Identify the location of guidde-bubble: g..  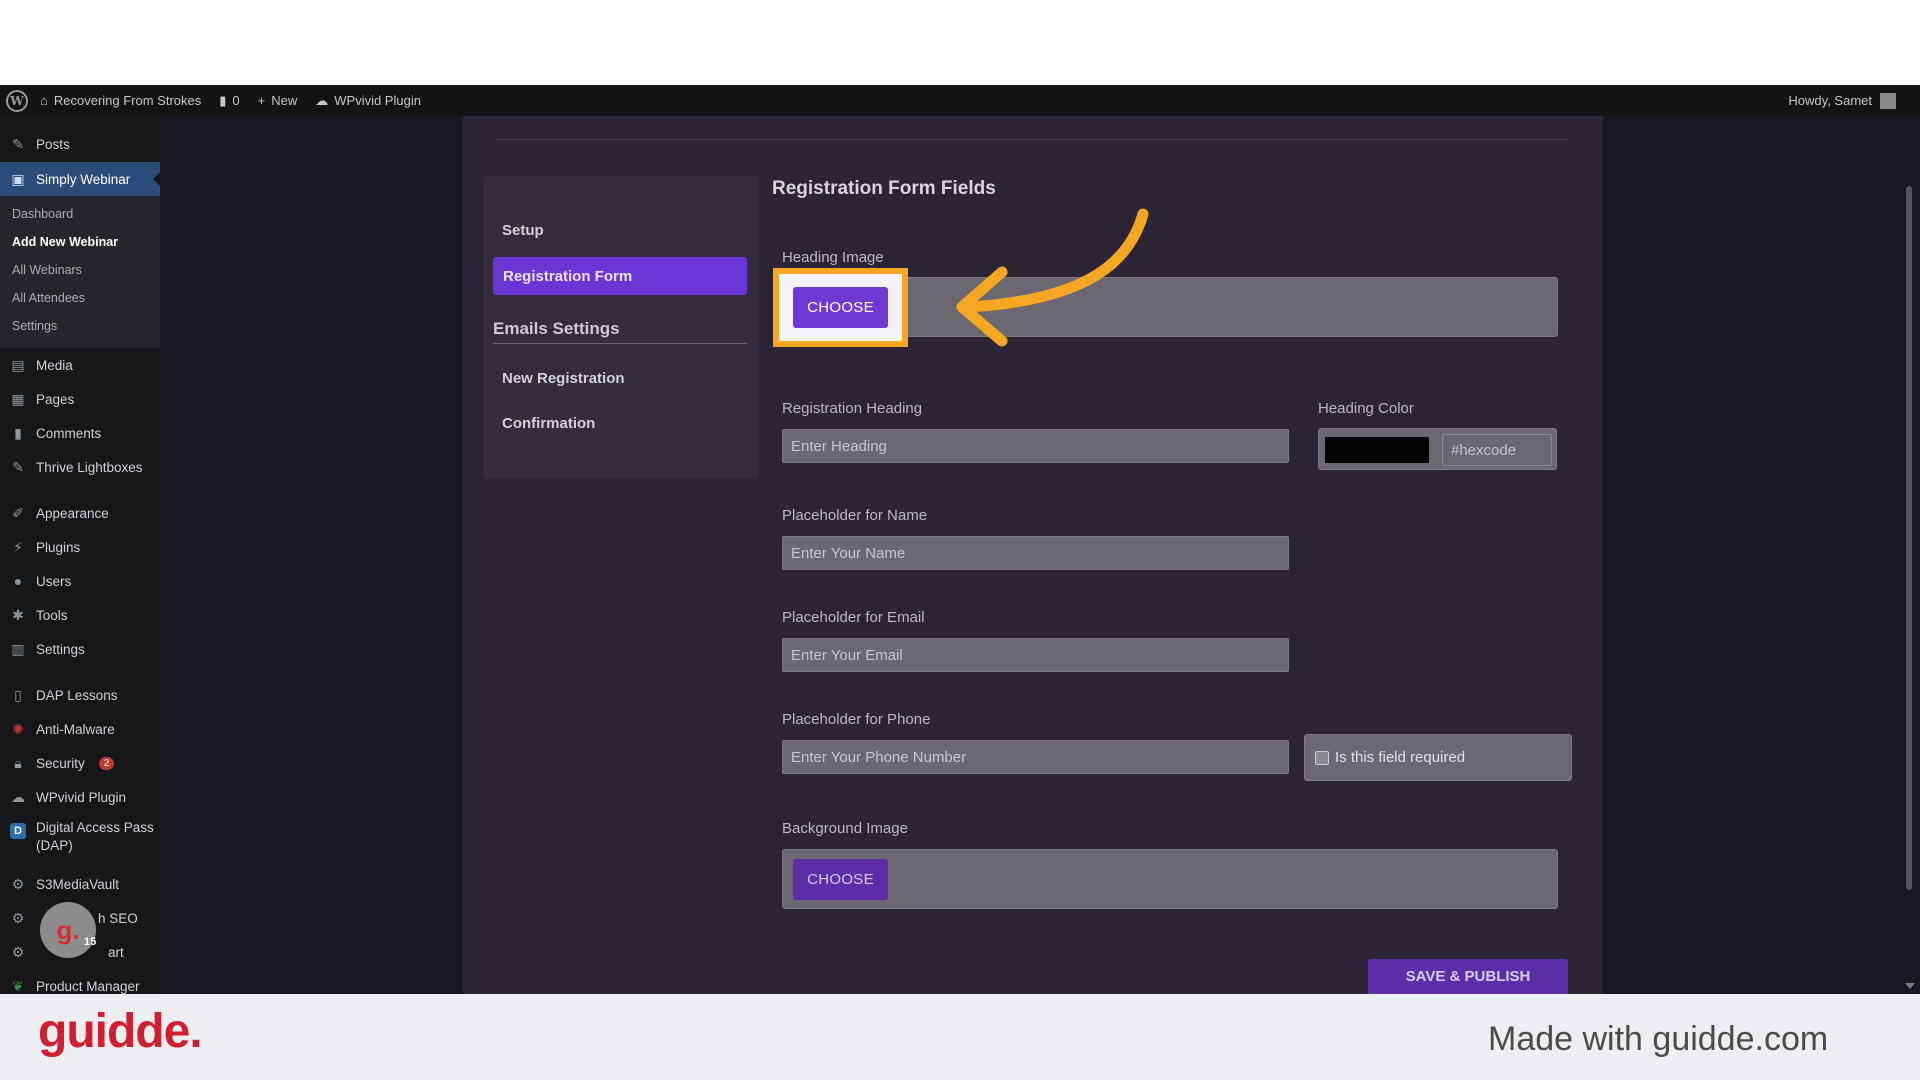
(68, 930).